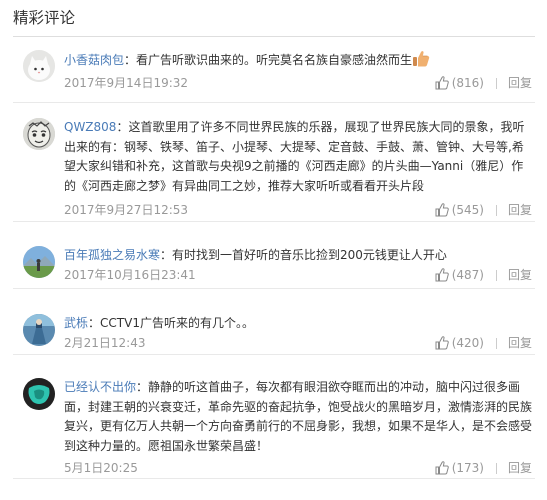  I want to click on hand-drawn-face-avatar-icon, so click(39, 134).